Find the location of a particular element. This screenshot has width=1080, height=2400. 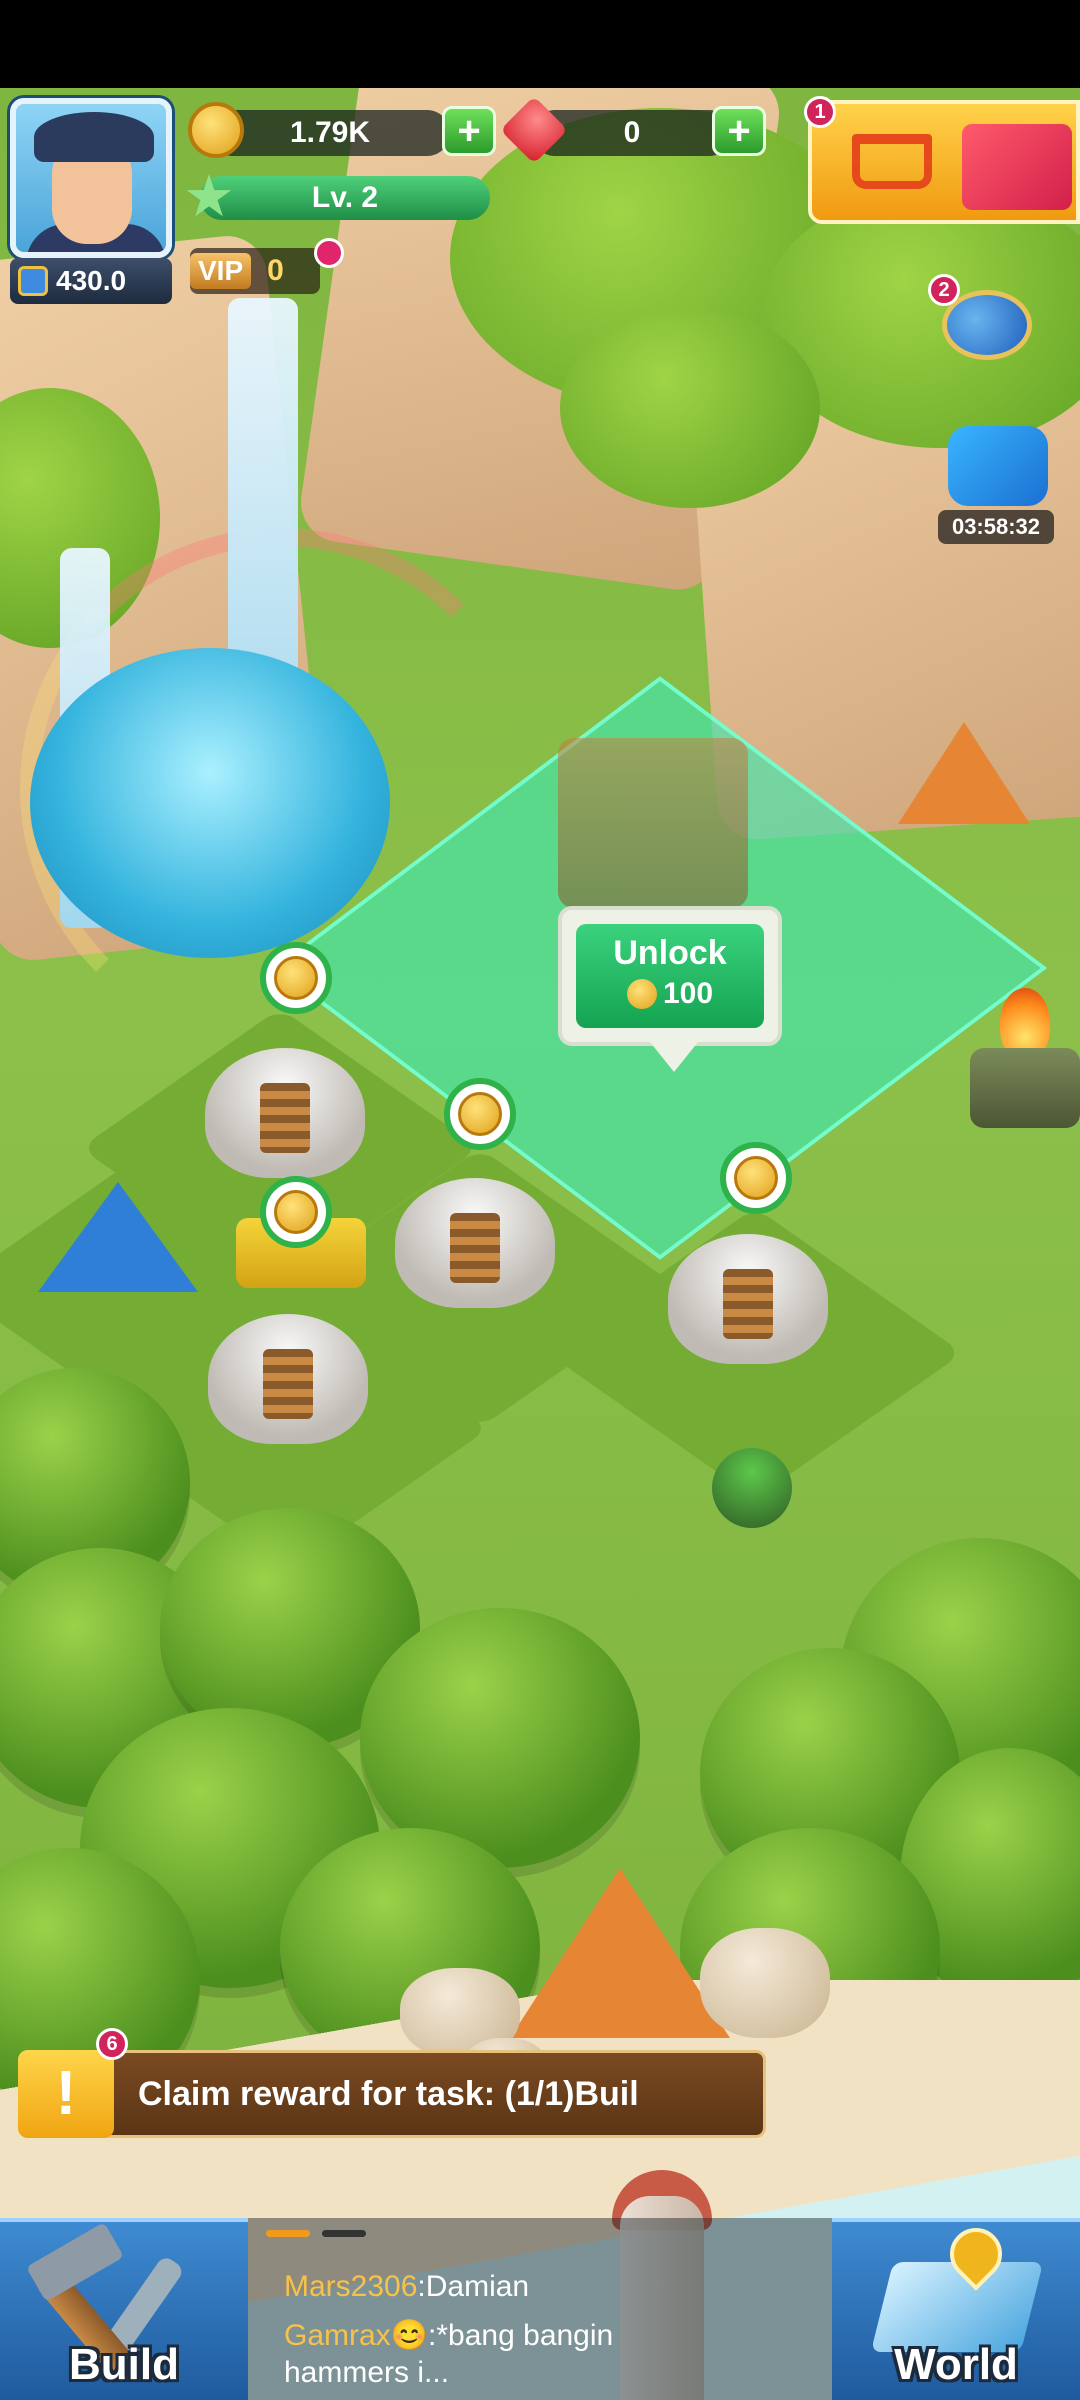

chat-sender: Mars2306 is located at coordinates (351, 2286).